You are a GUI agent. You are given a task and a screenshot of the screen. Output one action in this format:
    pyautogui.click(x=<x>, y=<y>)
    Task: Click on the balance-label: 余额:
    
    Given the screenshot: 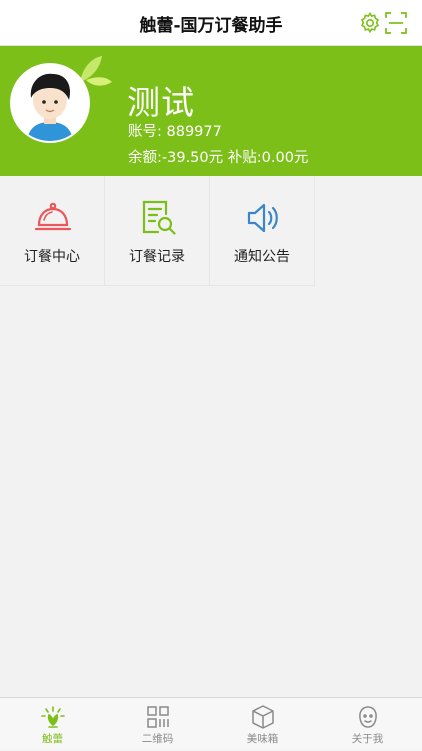 What is the action you would take?
    pyautogui.click(x=145, y=158)
    